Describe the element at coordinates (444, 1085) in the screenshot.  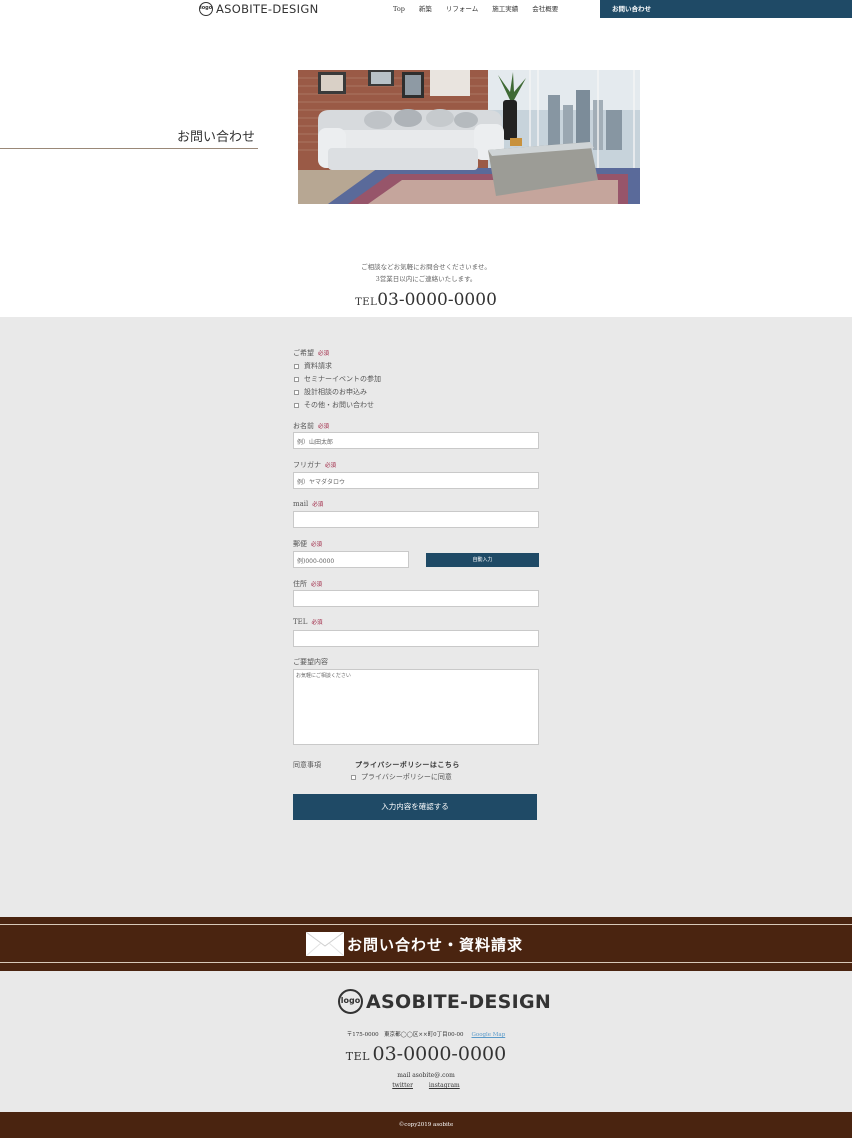
I see `instagram-link: instagram` at that location.